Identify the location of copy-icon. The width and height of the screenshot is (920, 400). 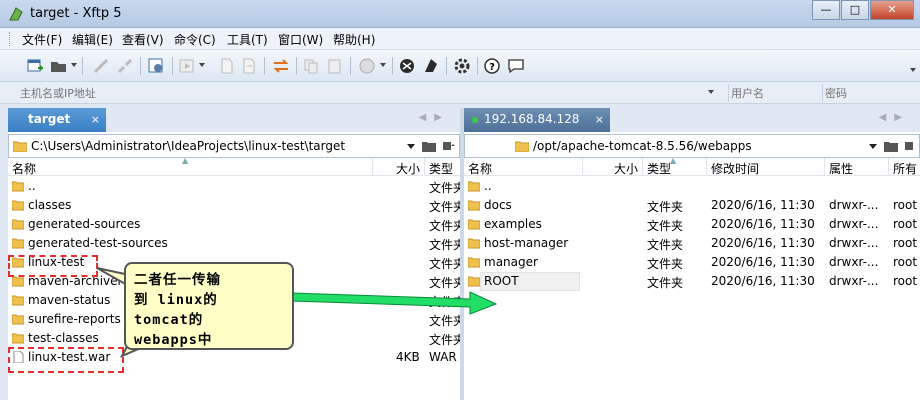
(311, 66).